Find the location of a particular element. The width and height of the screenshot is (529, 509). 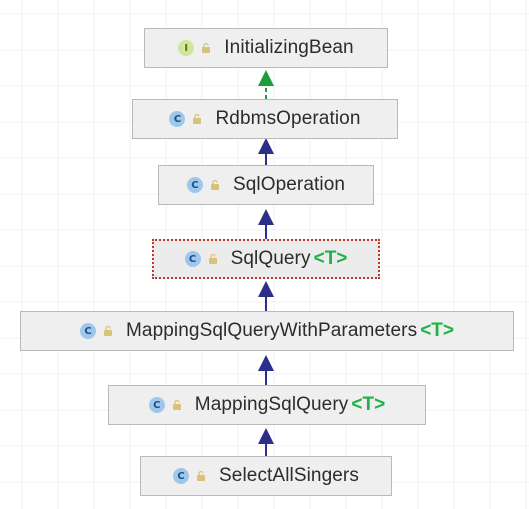

implements-arrow is located at coordinates (266, 84).